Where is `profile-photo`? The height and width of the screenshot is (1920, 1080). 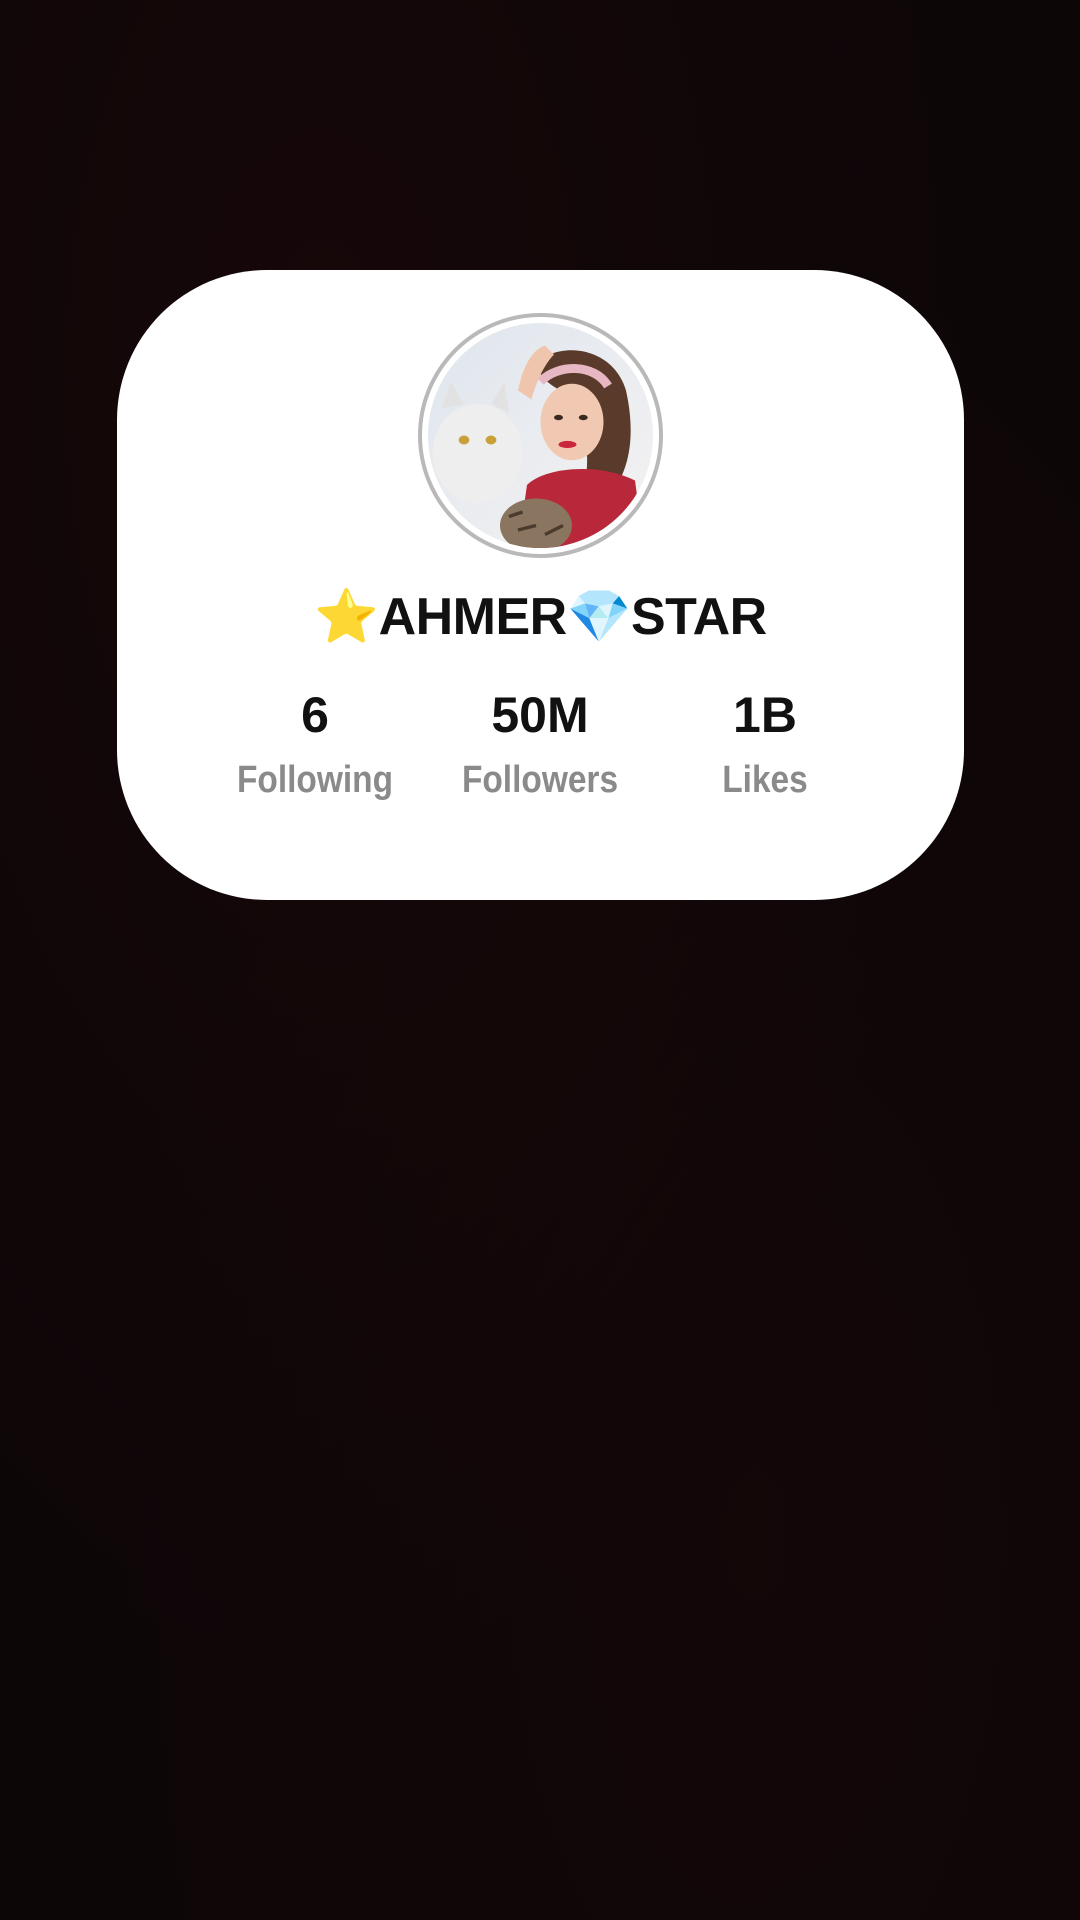 profile-photo is located at coordinates (540, 435).